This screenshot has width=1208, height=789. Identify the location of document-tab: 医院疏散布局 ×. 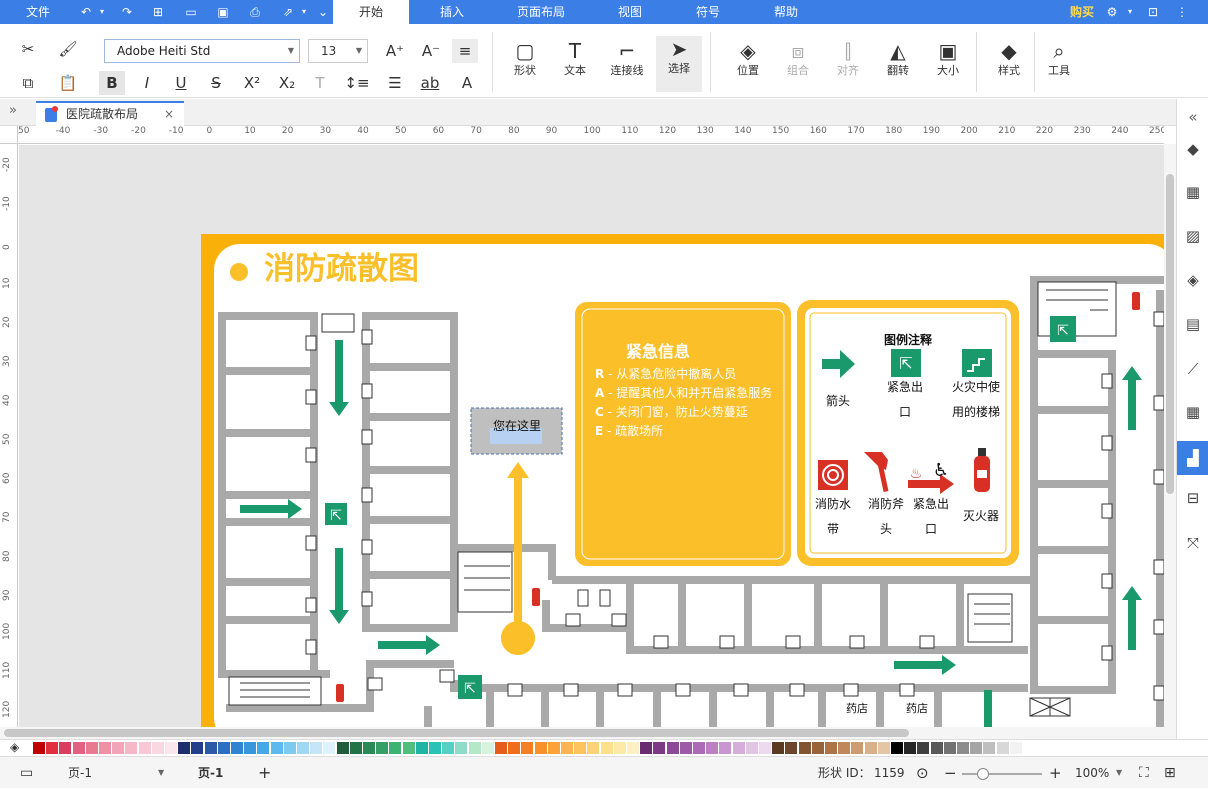
(110, 113).